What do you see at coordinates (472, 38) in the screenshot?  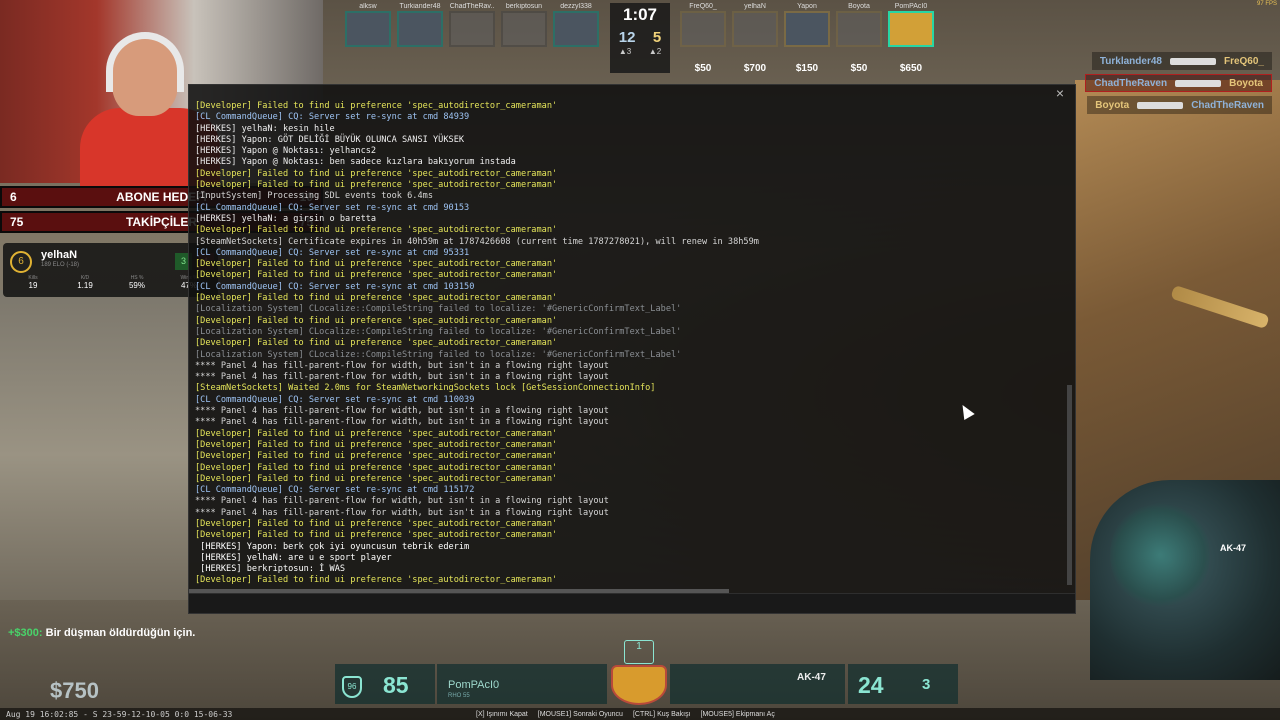 I see `ct-player-slot: ChadTheRav..` at bounding box center [472, 38].